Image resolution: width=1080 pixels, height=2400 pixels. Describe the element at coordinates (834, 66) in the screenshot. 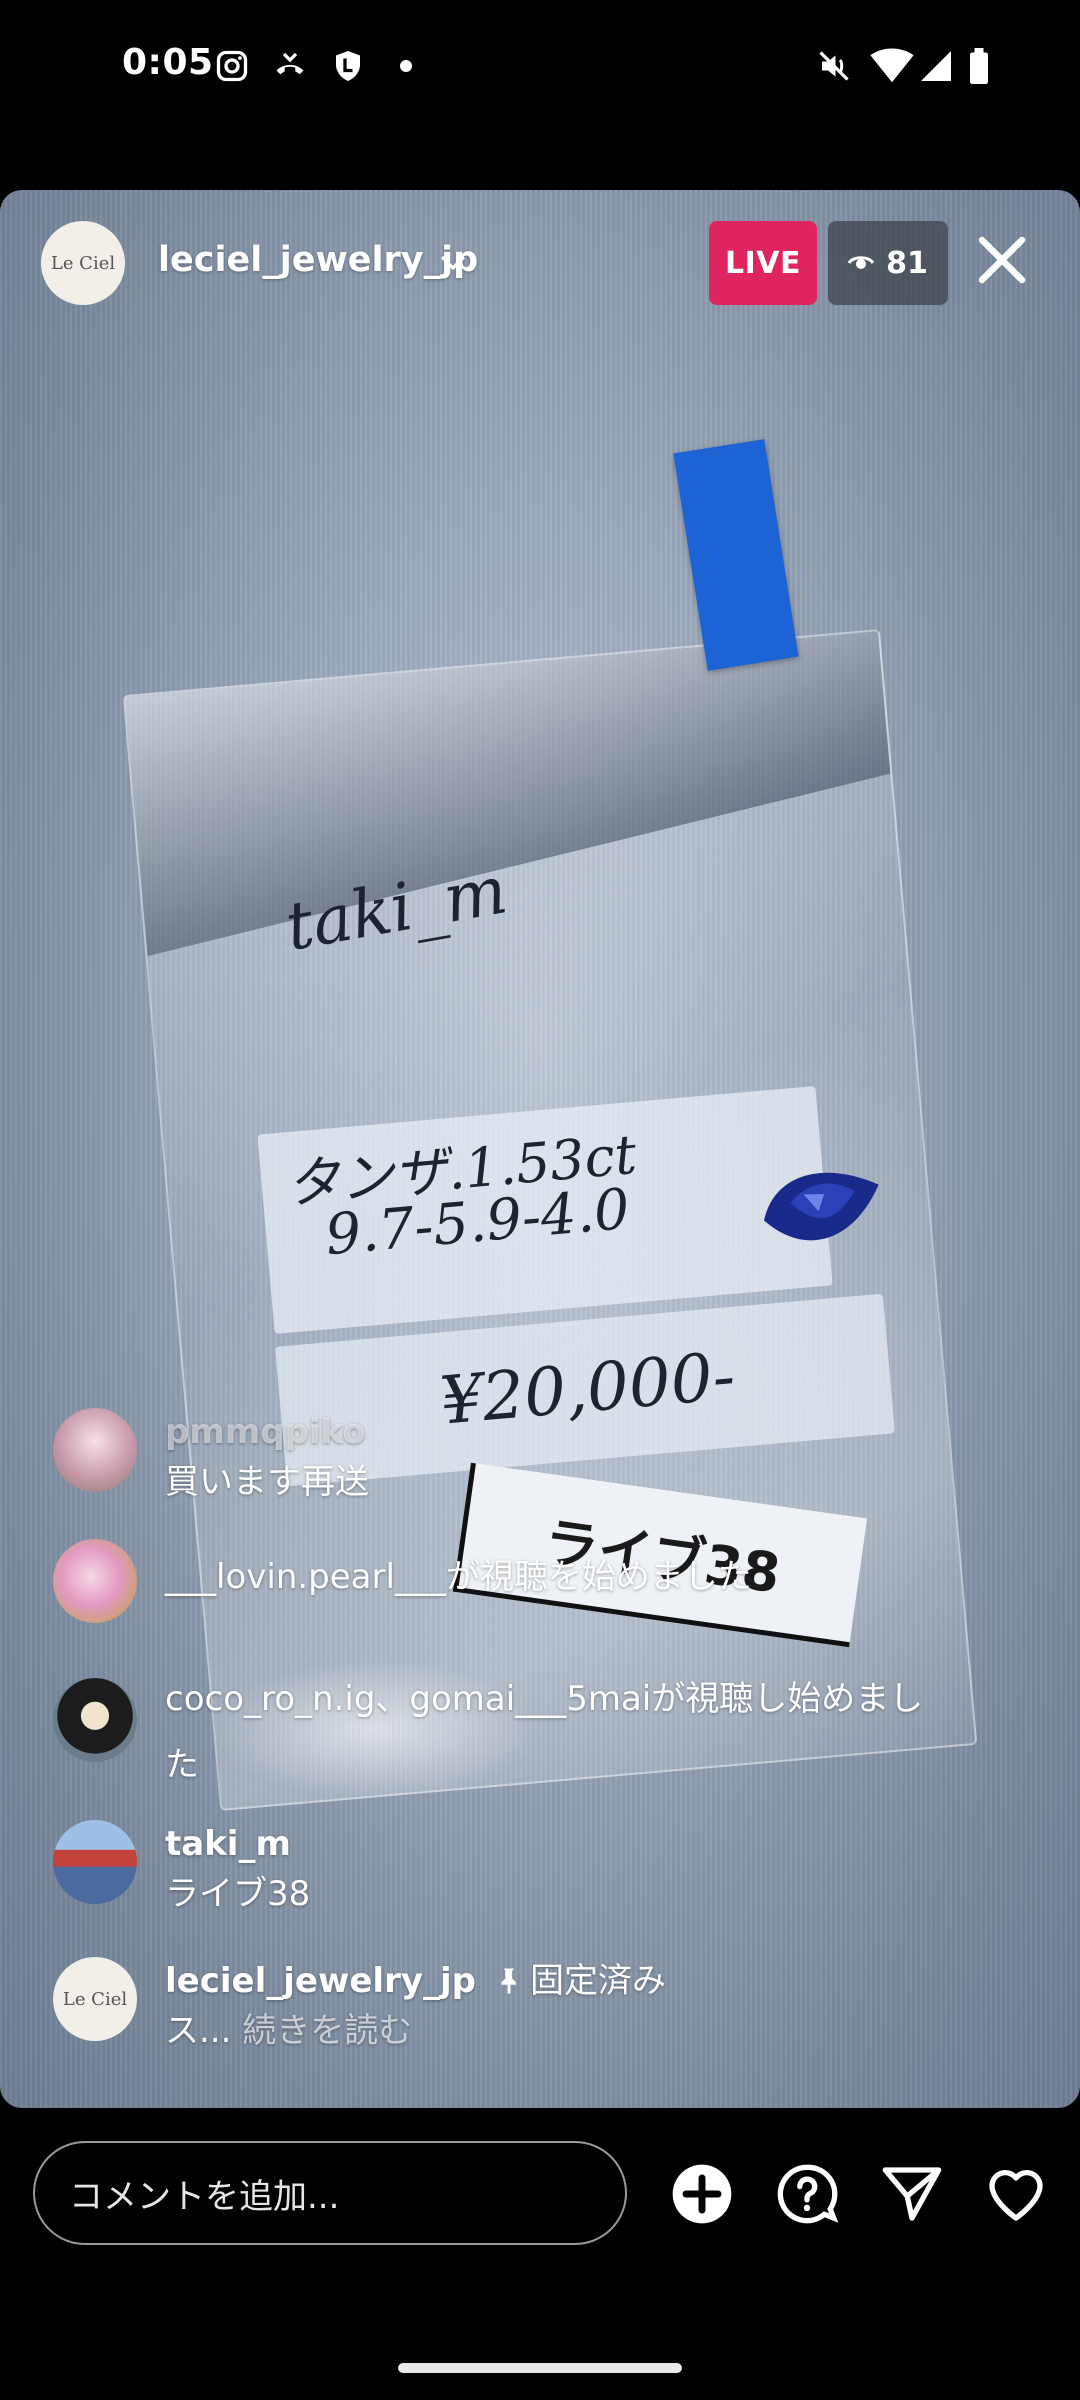

I see `mute-icon` at that location.